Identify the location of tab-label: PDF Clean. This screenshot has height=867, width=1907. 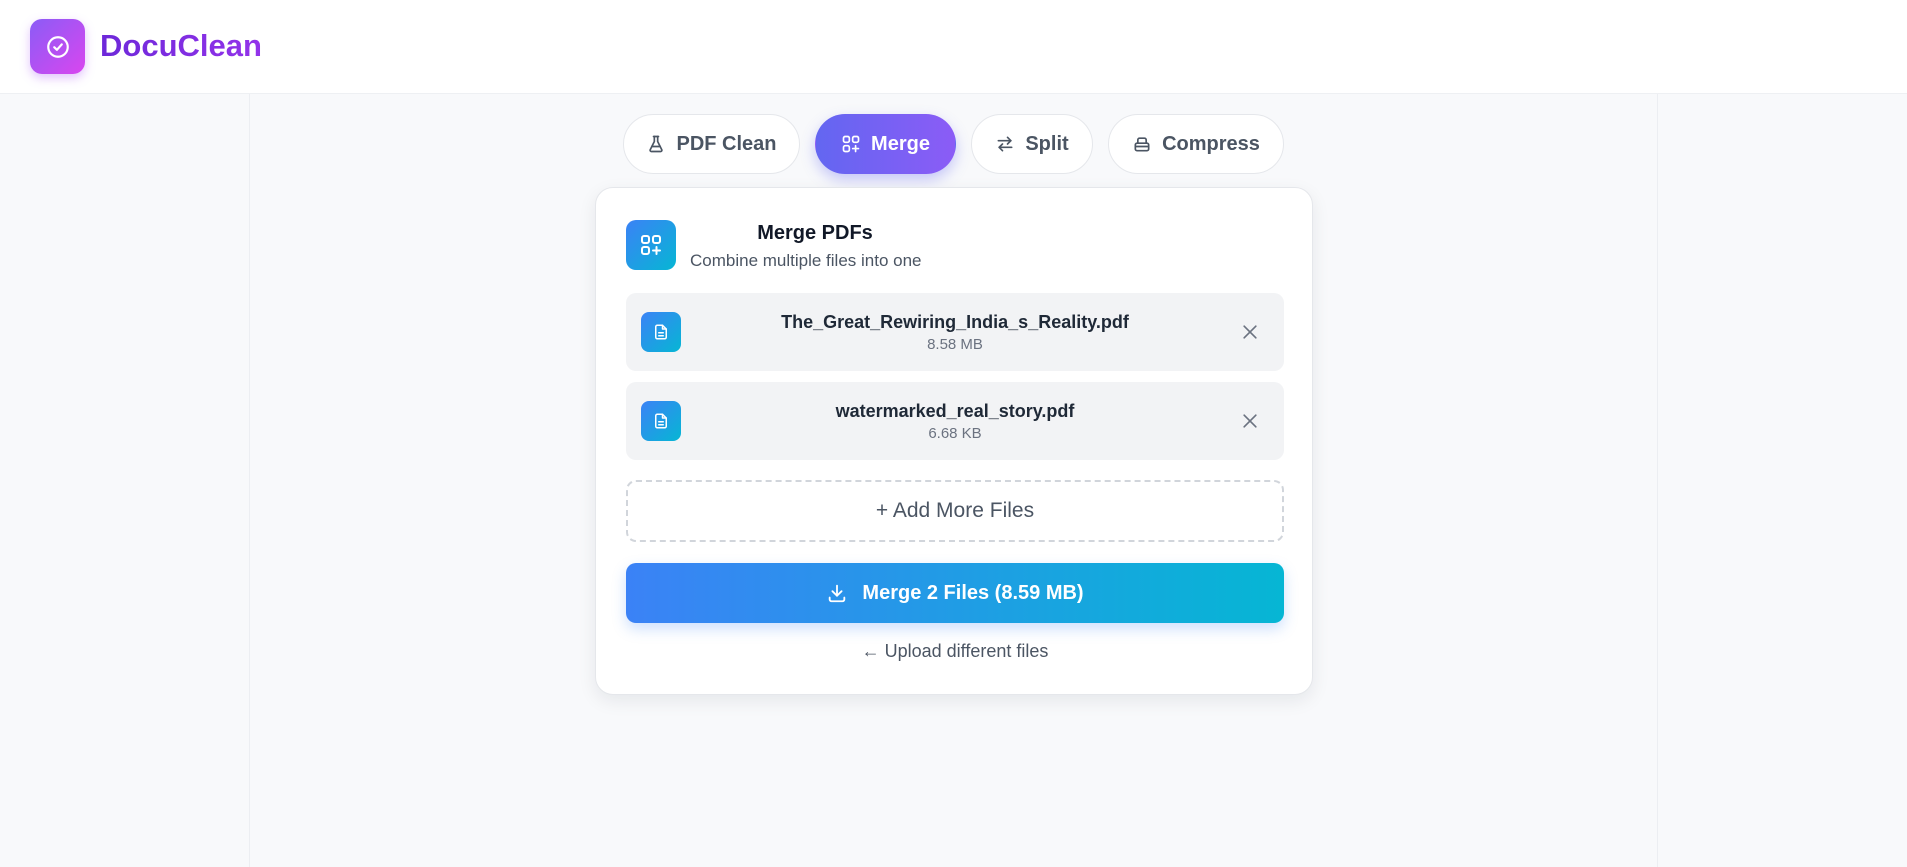
(726, 143).